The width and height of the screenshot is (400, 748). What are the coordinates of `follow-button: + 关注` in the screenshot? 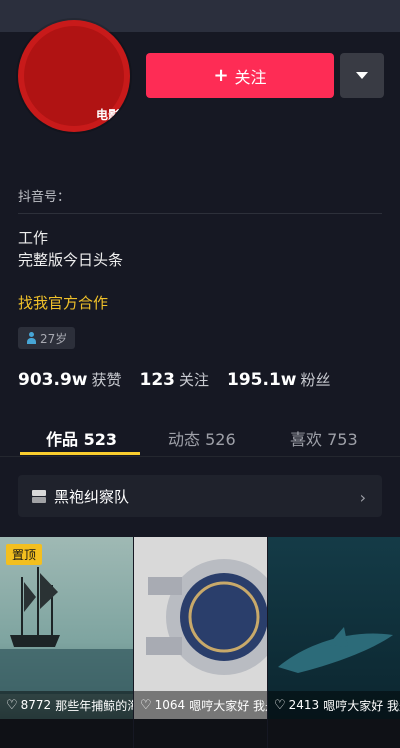 It's located at (240, 75).